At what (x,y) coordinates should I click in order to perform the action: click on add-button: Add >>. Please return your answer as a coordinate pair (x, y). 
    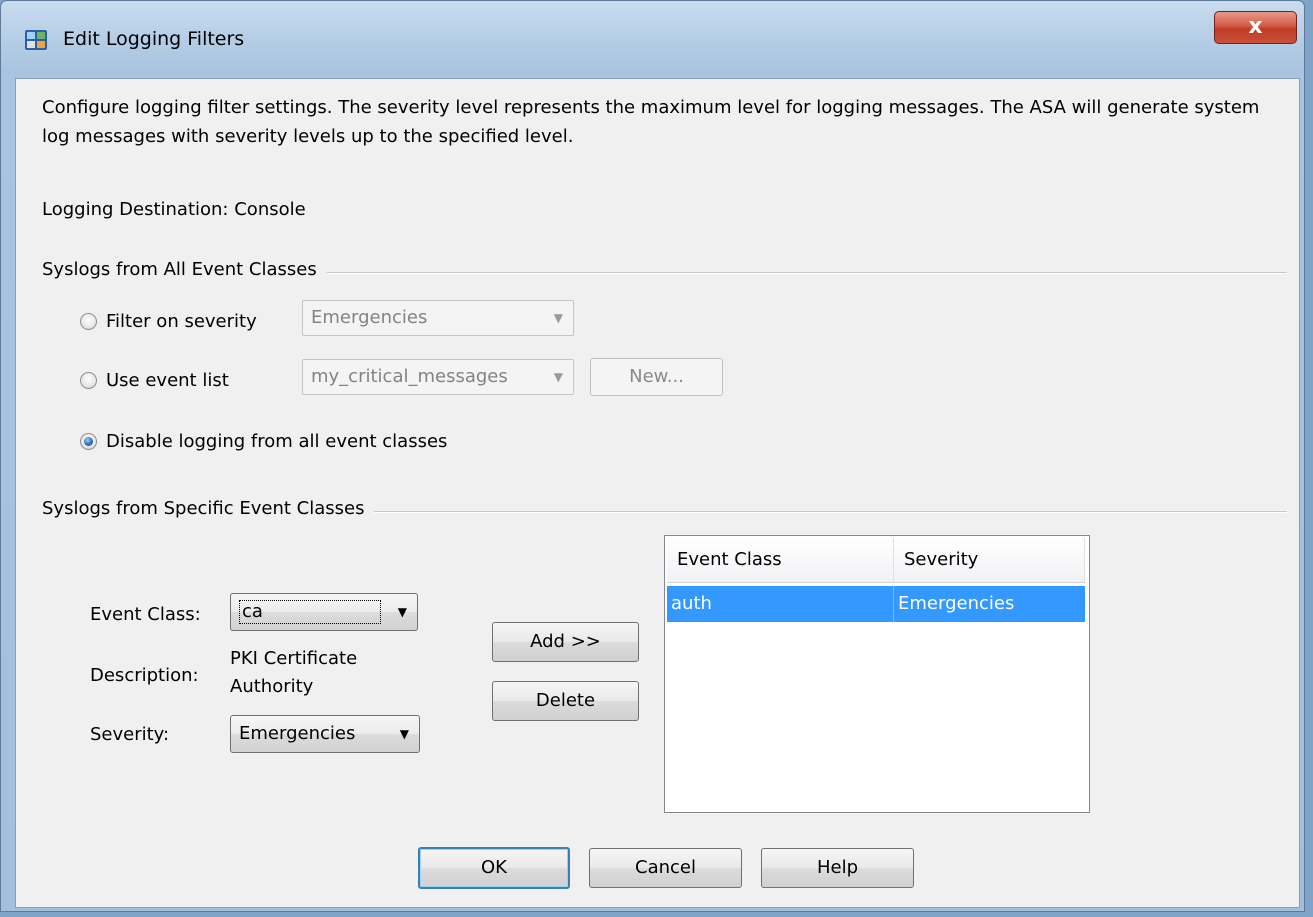
    Looking at the image, I should click on (565, 642).